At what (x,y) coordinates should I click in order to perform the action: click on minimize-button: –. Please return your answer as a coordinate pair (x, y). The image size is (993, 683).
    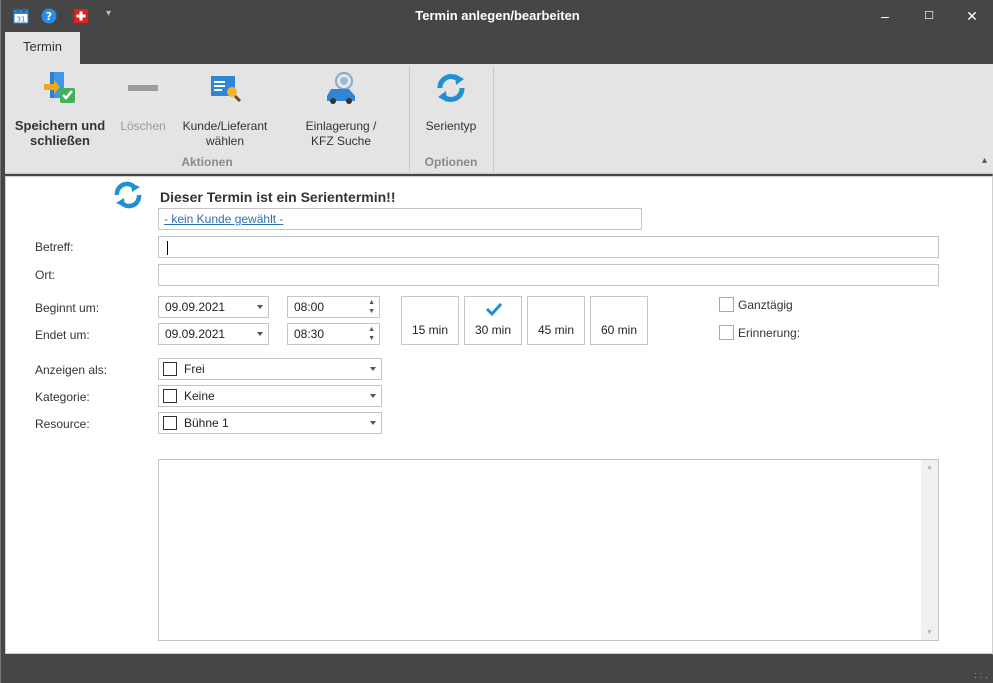
    Looking at the image, I should click on (885, 16).